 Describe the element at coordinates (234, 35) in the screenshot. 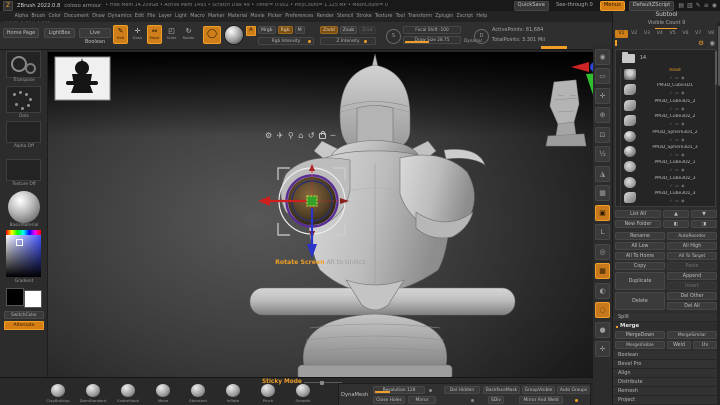

I see `current-material-sphere` at that location.